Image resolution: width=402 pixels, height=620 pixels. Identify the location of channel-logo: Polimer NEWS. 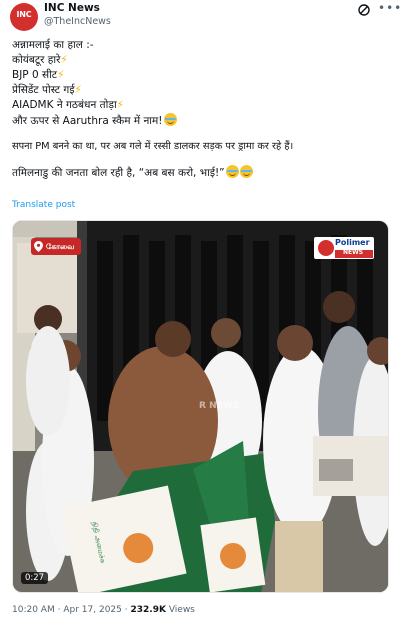
(354, 248).